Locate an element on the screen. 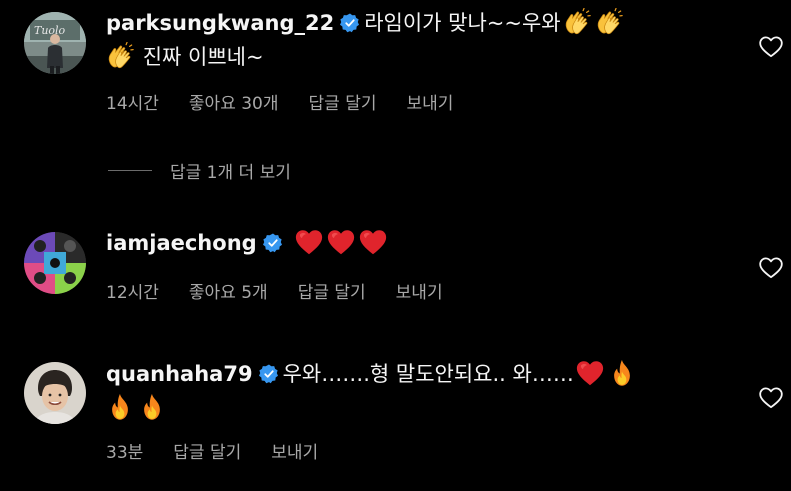 Image resolution: width=791 pixels, height=491 pixels. comment-message-cont: 진짜 이쁘네~ is located at coordinates (203, 57).